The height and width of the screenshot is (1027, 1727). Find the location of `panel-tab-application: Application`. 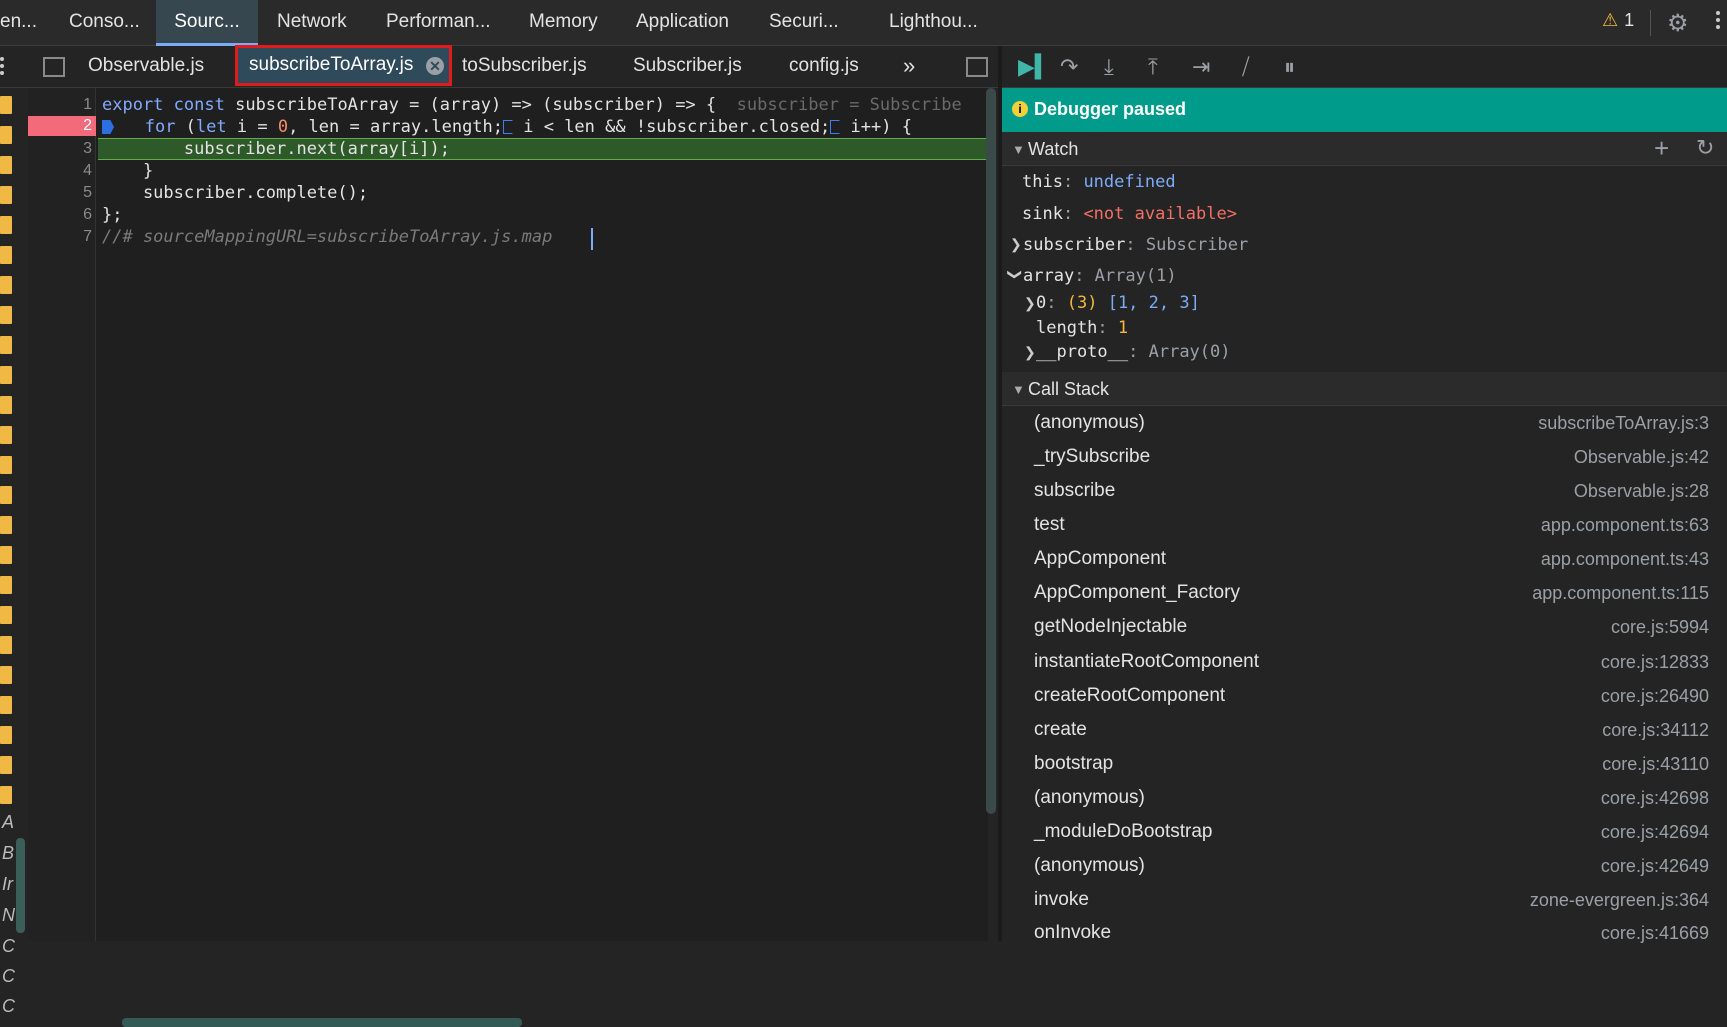

panel-tab-application: Application is located at coordinates (682, 23).